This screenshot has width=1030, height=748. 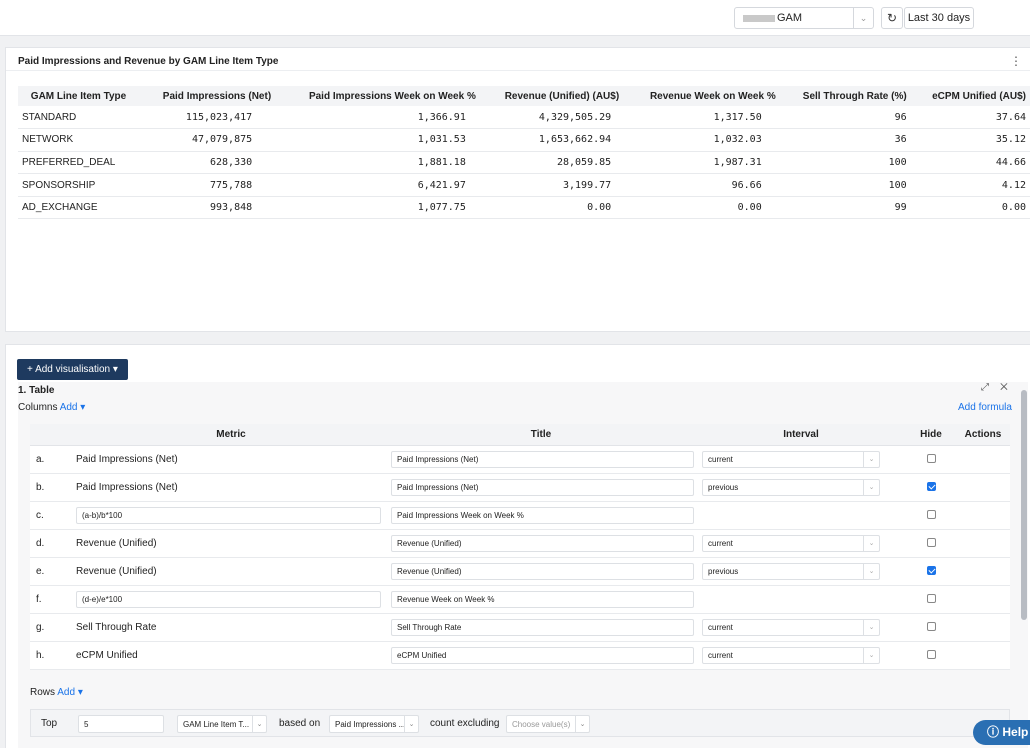 I want to click on top-label: Top, so click(x=49, y=723).